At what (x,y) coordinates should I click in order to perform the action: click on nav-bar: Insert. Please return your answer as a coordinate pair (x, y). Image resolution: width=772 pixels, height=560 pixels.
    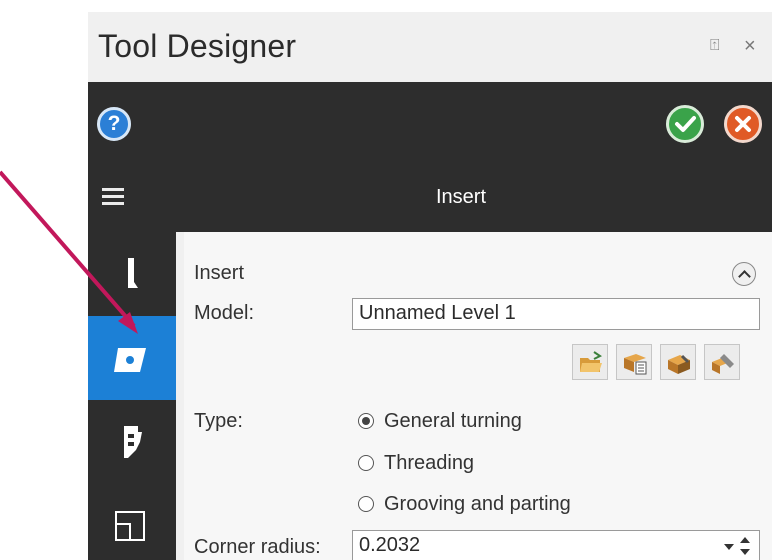
    Looking at the image, I should click on (430, 198).